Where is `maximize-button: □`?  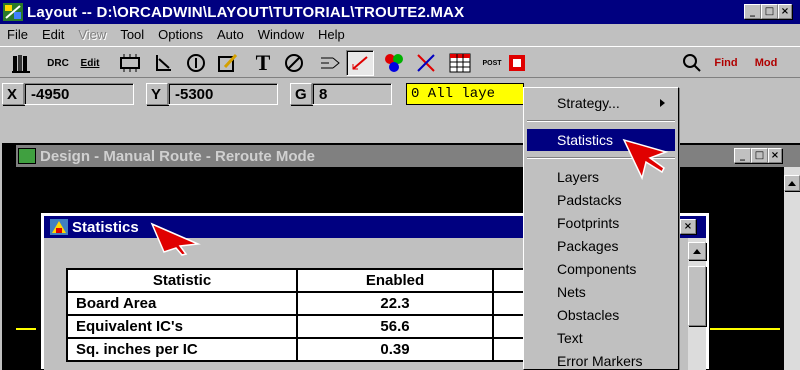
maximize-button: □ is located at coordinates (769, 11).